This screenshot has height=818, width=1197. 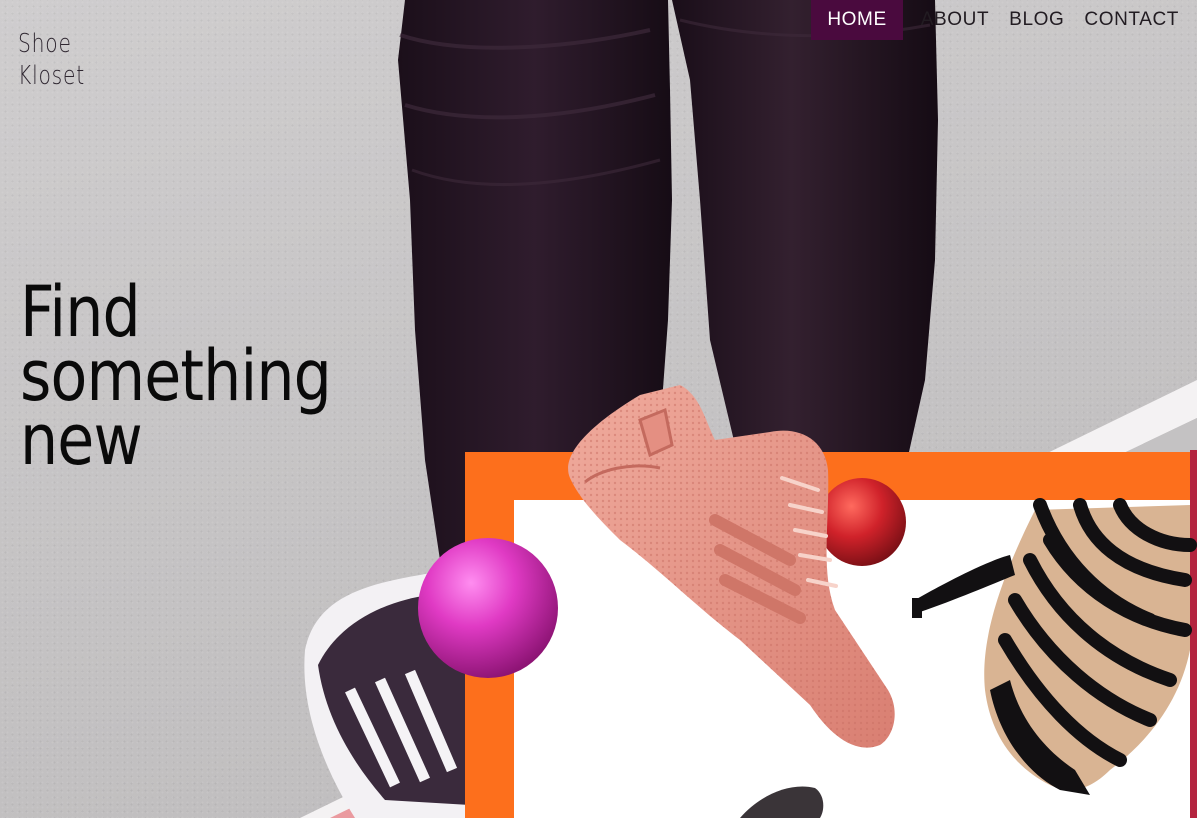 I want to click on main-nav: HOME ABOUT BLOG CONTACT, so click(x=1000, y=20).